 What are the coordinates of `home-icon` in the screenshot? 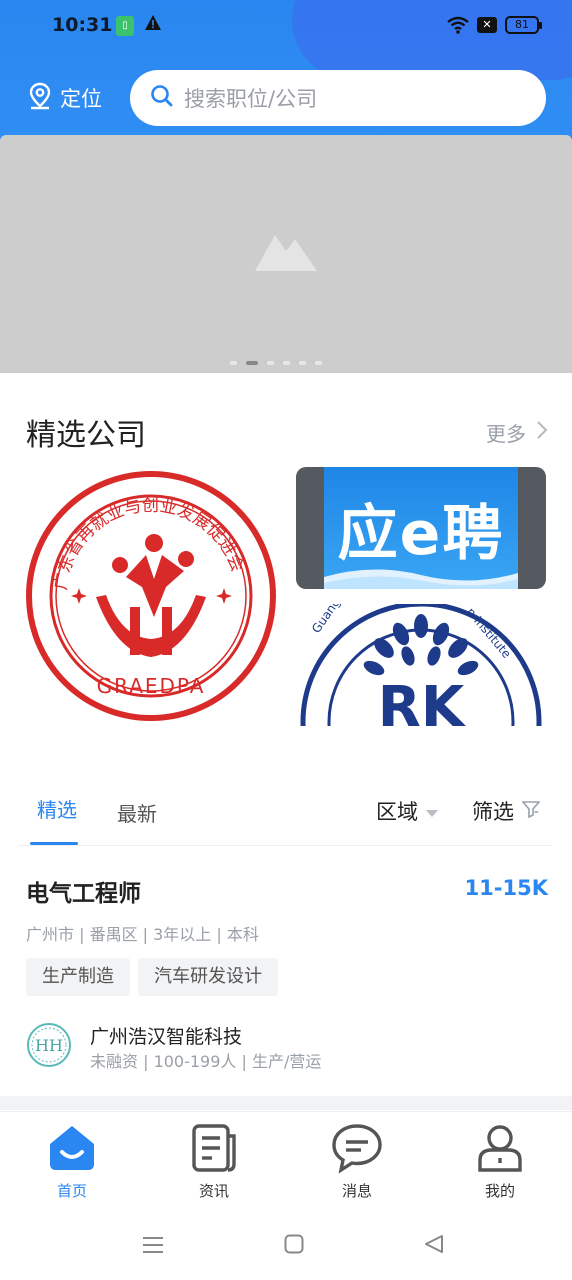 It's located at (72, 1148).